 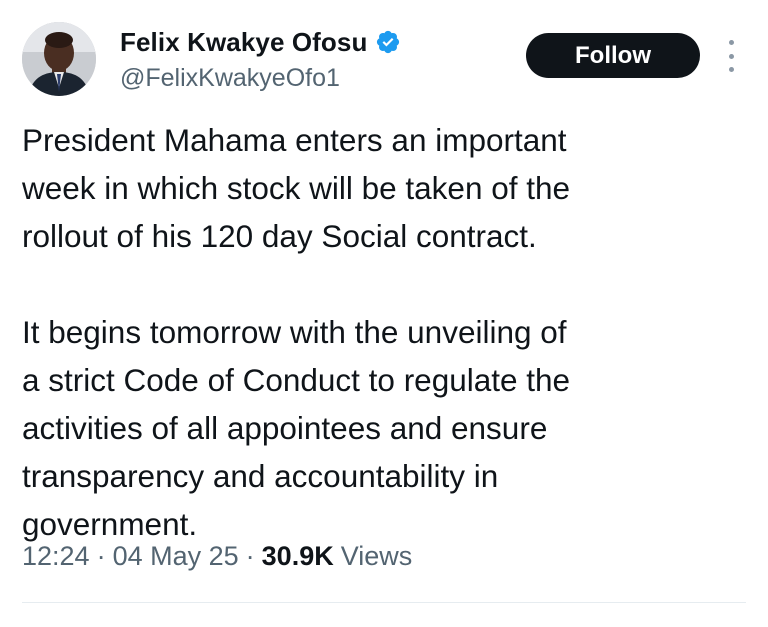 What do you see at coordinates (176, 556) in the screenshot?
I see `tweet-date: 04 May 25` at bounding box center [176, 556].